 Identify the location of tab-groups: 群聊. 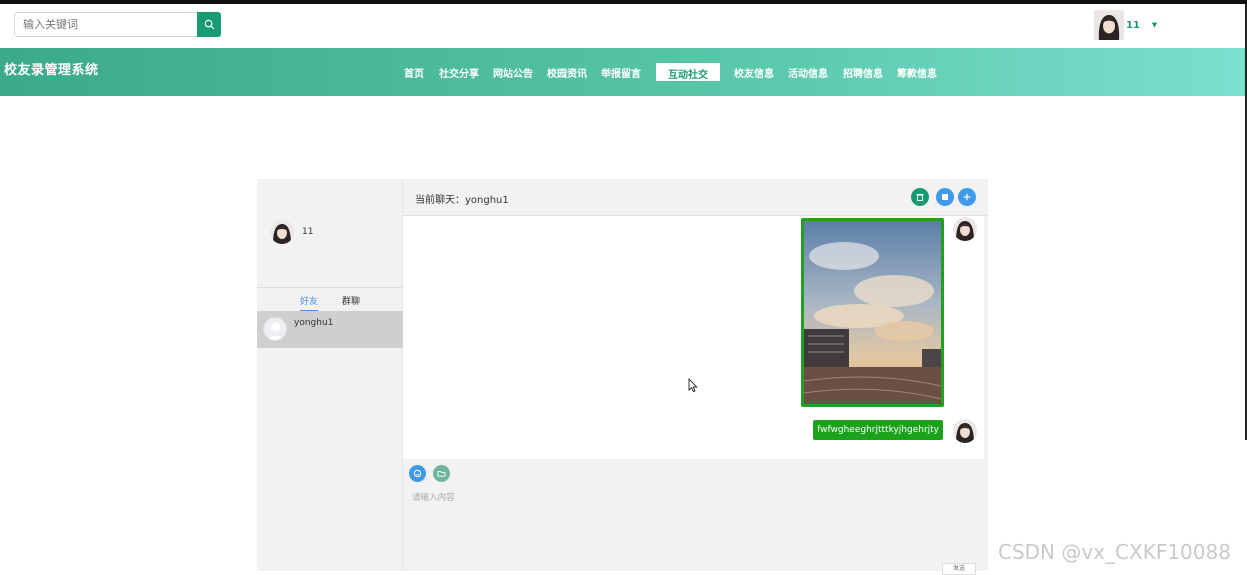
(351, 300).